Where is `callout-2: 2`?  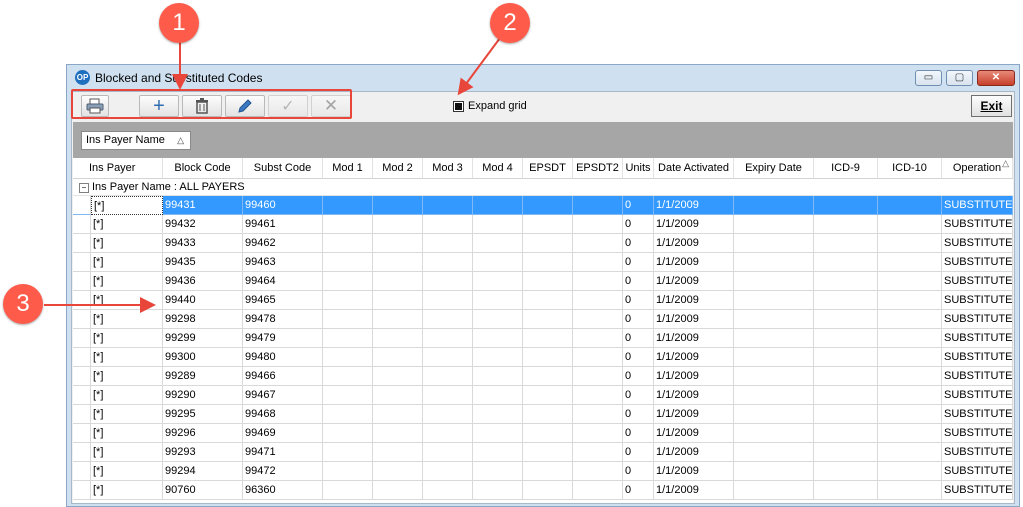 callout-2: 2 is located at coordinates (510, 23).